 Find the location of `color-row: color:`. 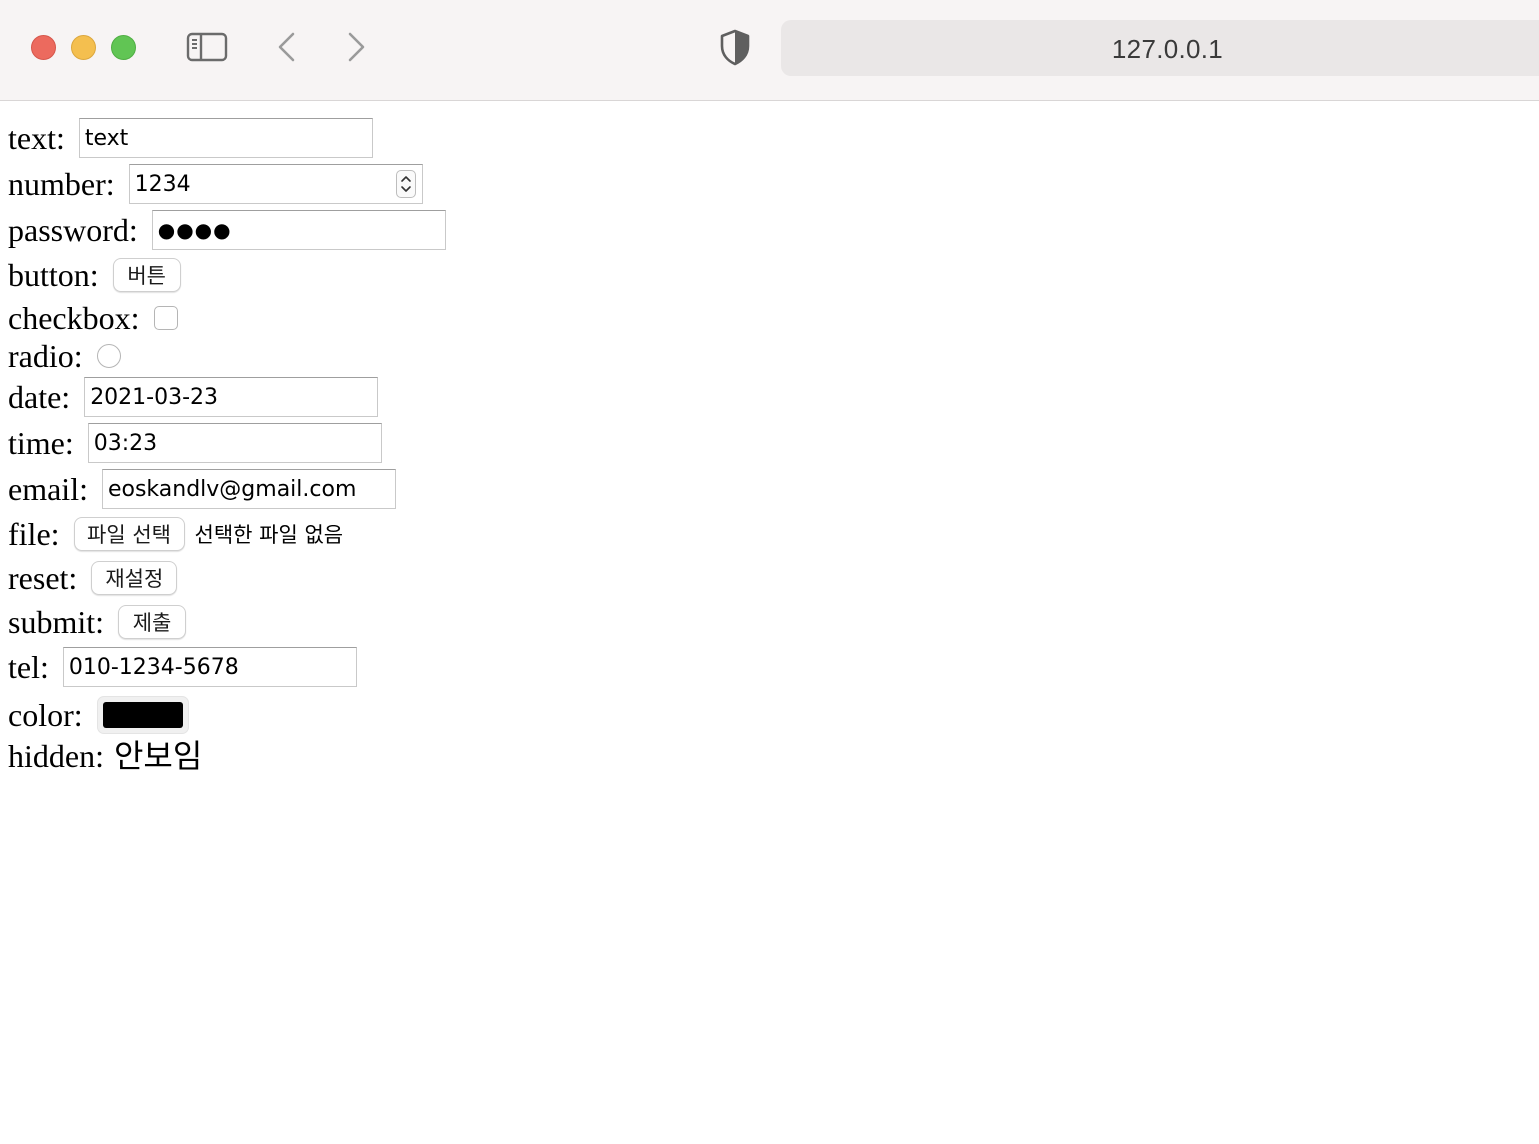

color-row: color: is located at coordinates (98, 715).